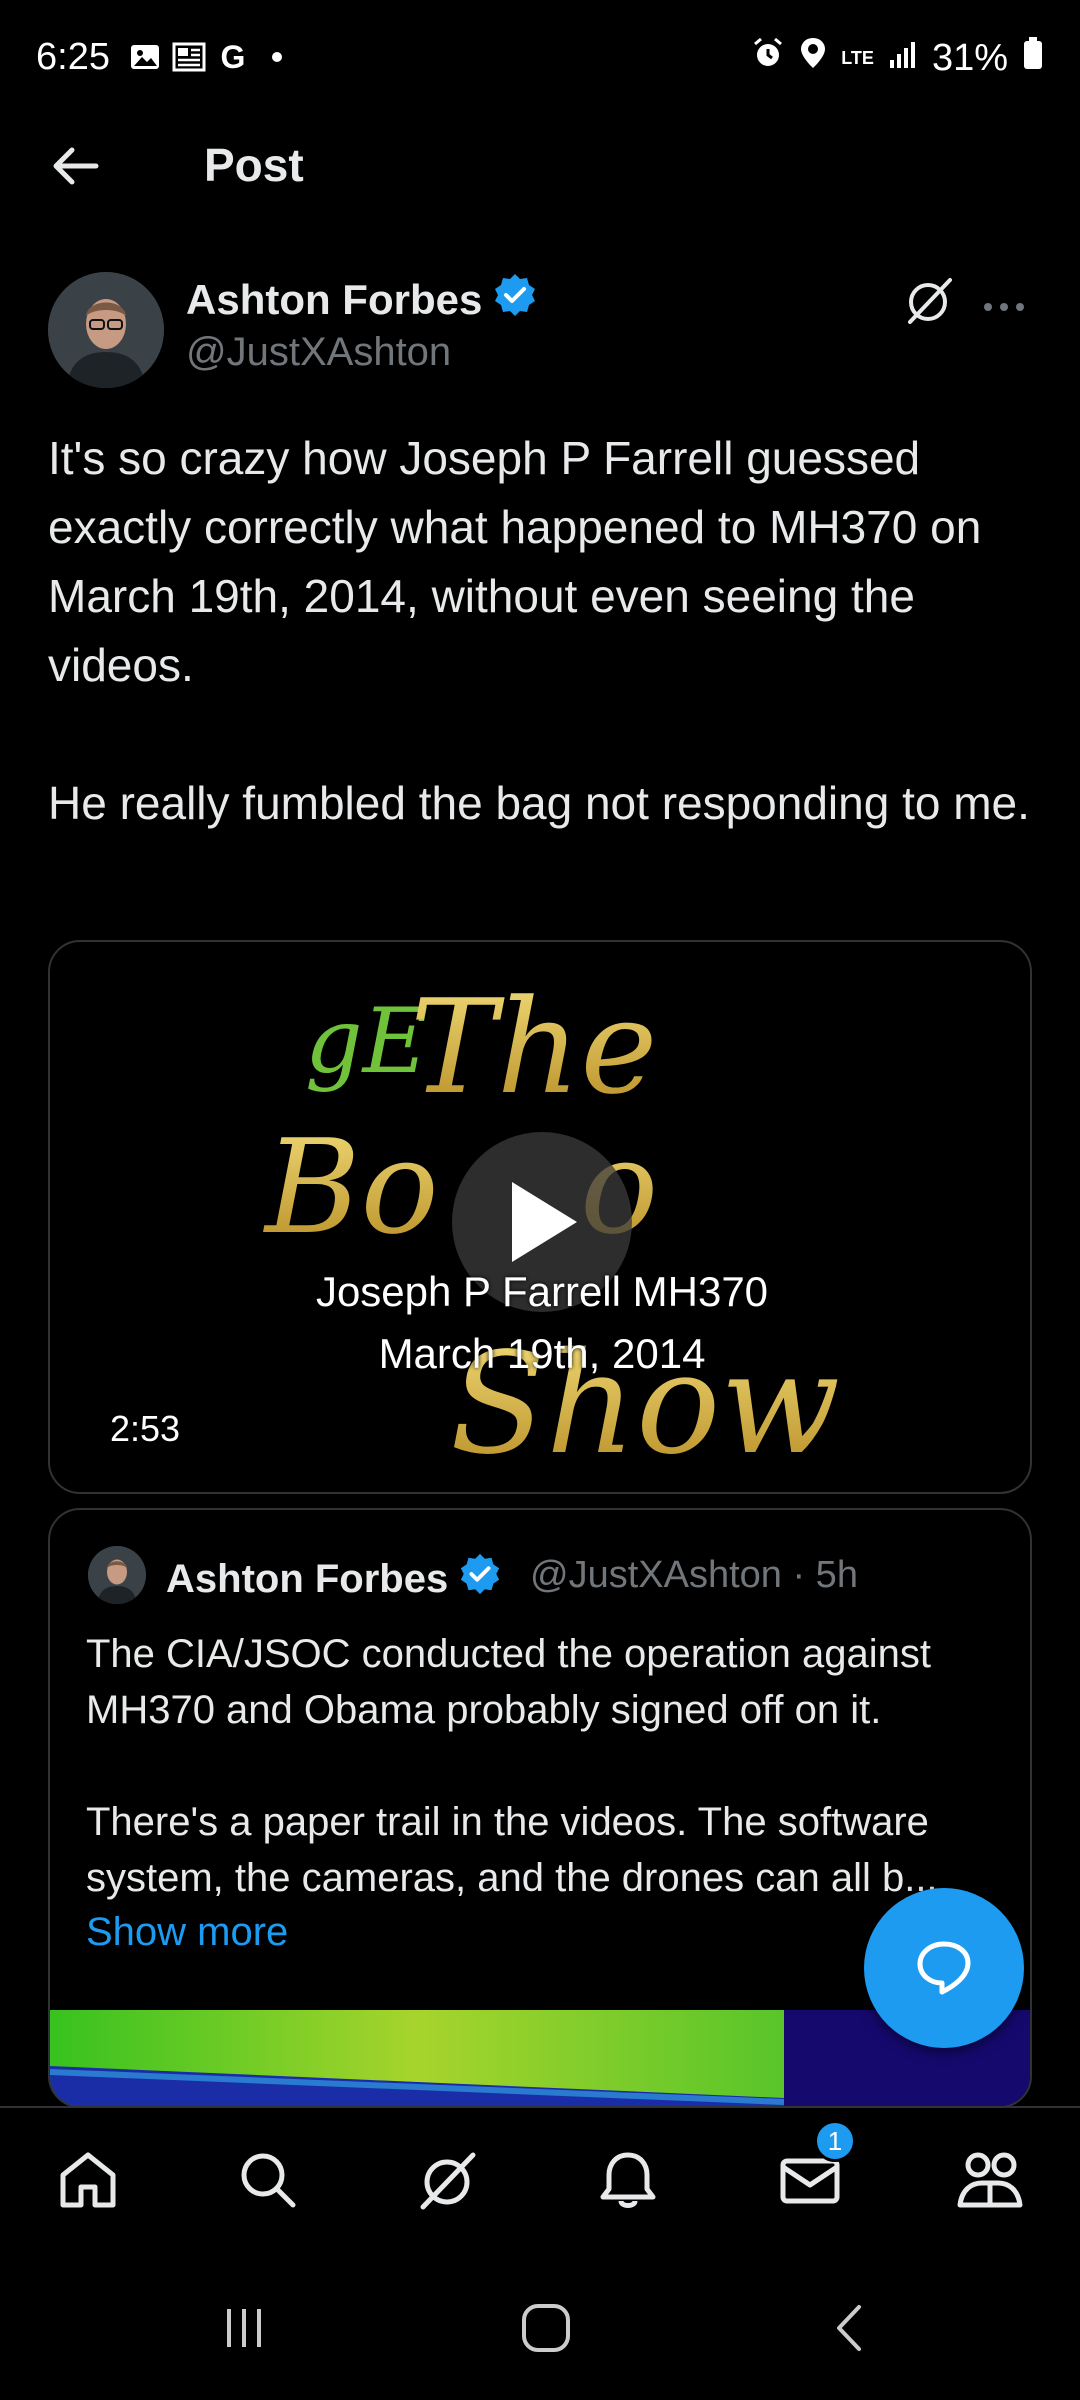 The height and width of the screenshot is (2400, 1080). I want to click on dot-icon, so click(277, 57).